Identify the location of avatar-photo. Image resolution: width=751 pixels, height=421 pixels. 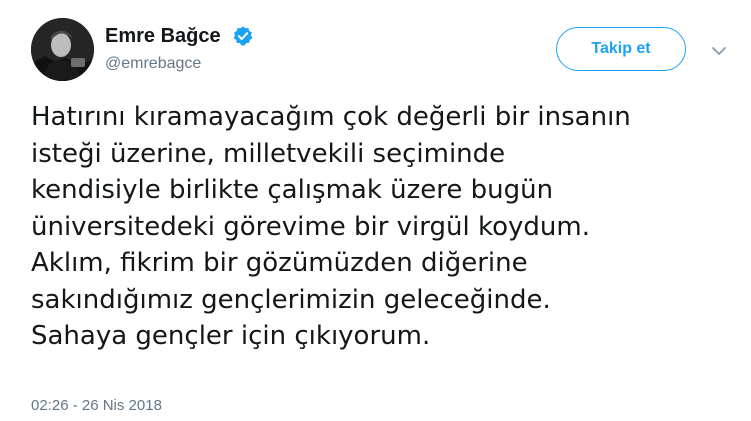
(62, 49).